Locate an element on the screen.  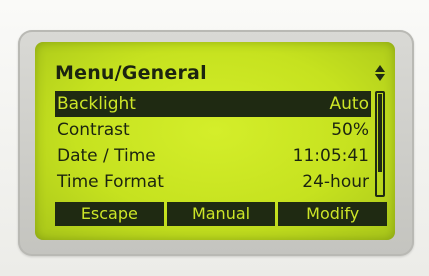
menu-item-value: 50% is located at coordinates (350, 130).